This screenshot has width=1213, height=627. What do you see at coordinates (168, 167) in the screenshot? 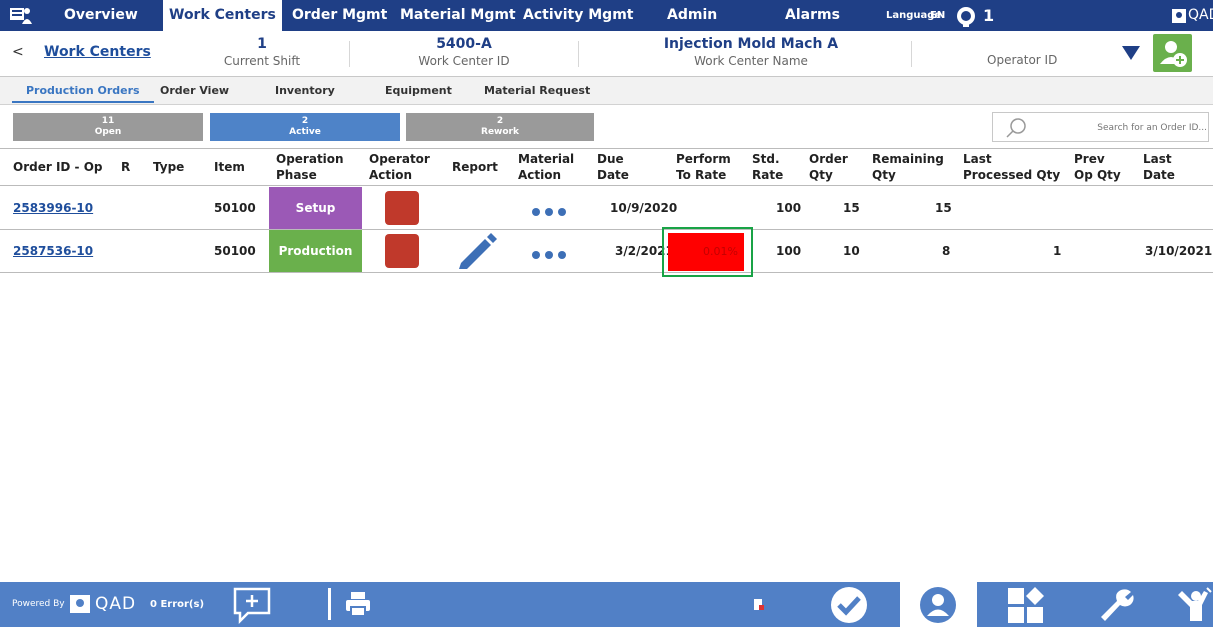
I see `col-type: Type` at bounding box center [168, 167].